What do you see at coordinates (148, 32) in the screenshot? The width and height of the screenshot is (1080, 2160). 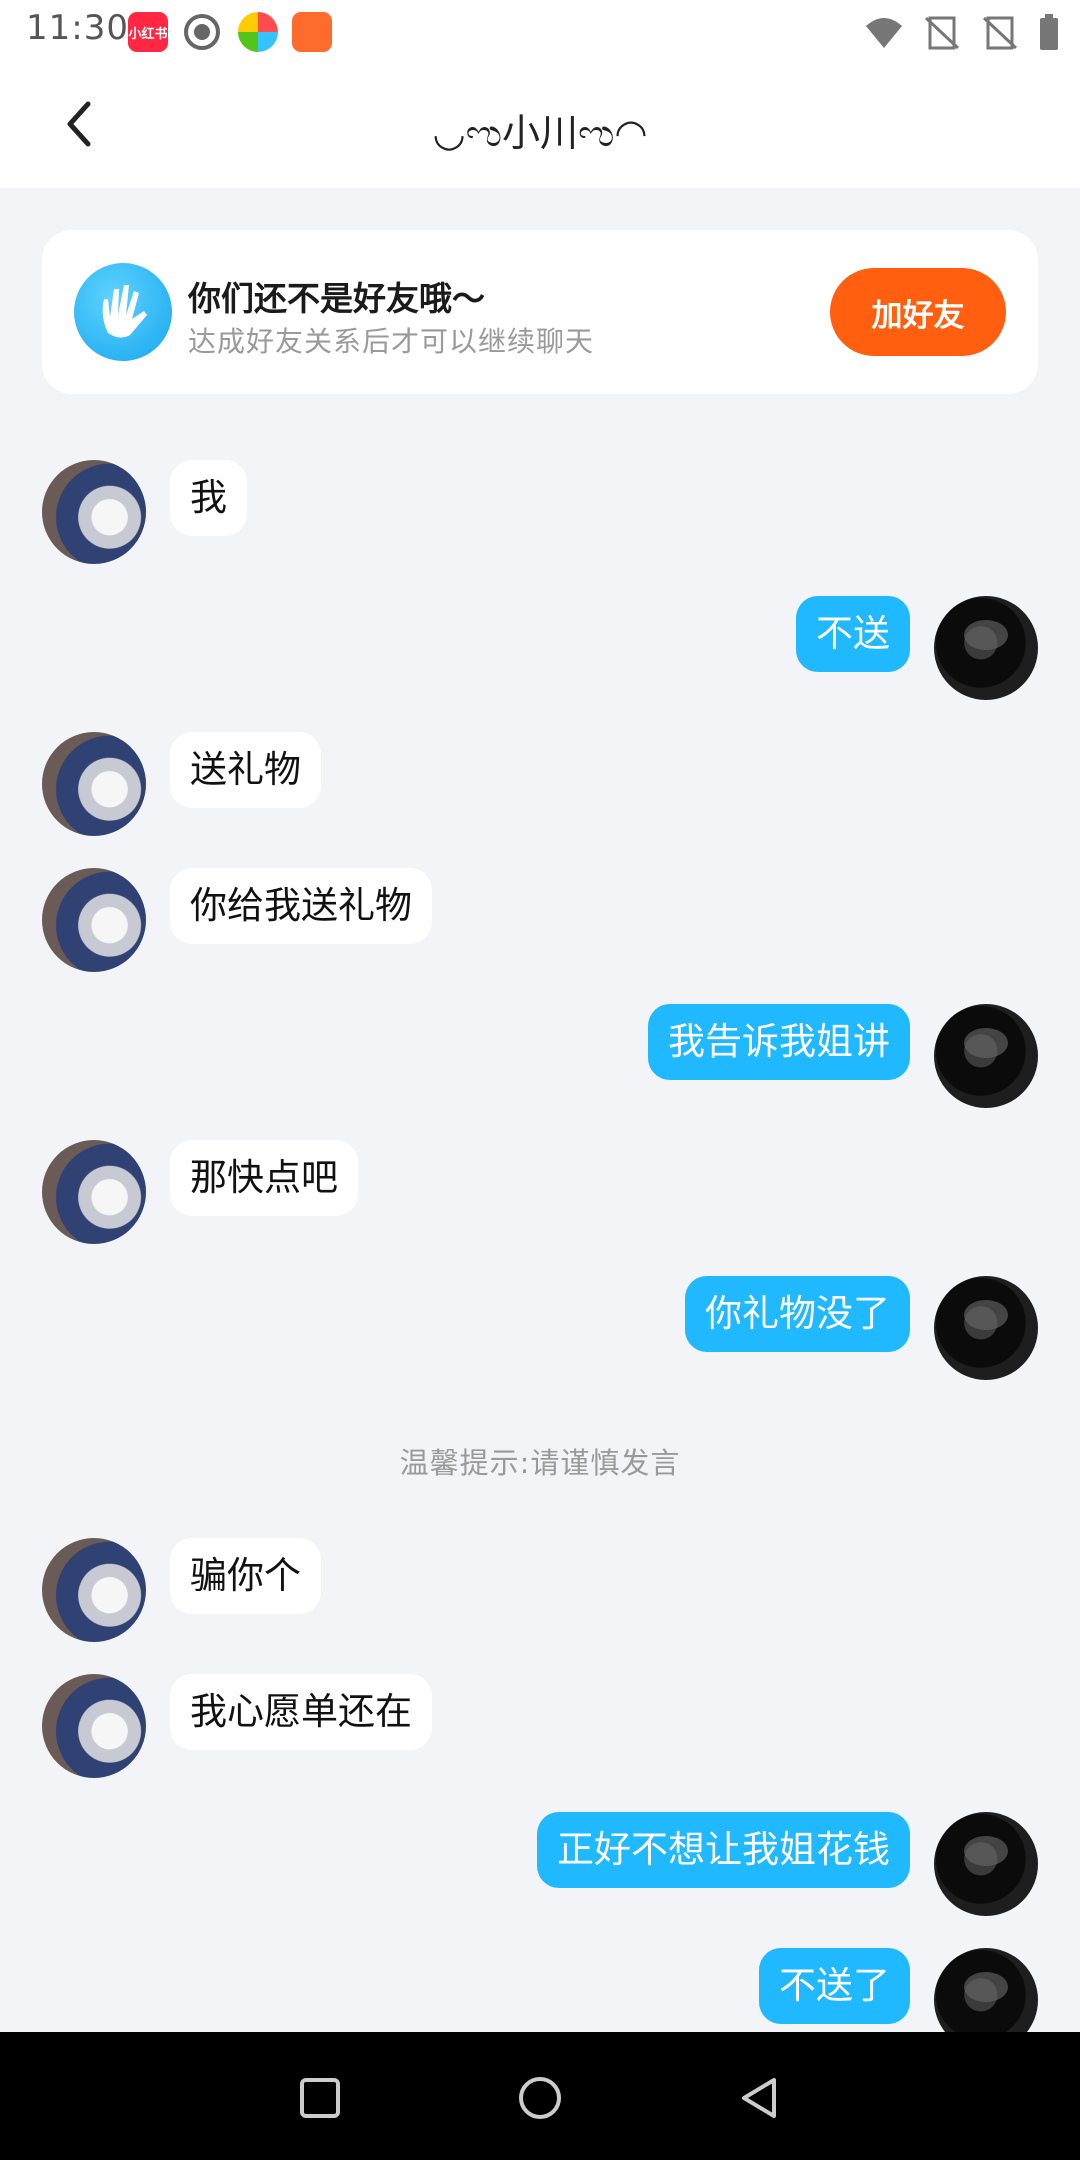 I see `xiaohongshu-icon: 小红书` at bounding box center [148, 32].